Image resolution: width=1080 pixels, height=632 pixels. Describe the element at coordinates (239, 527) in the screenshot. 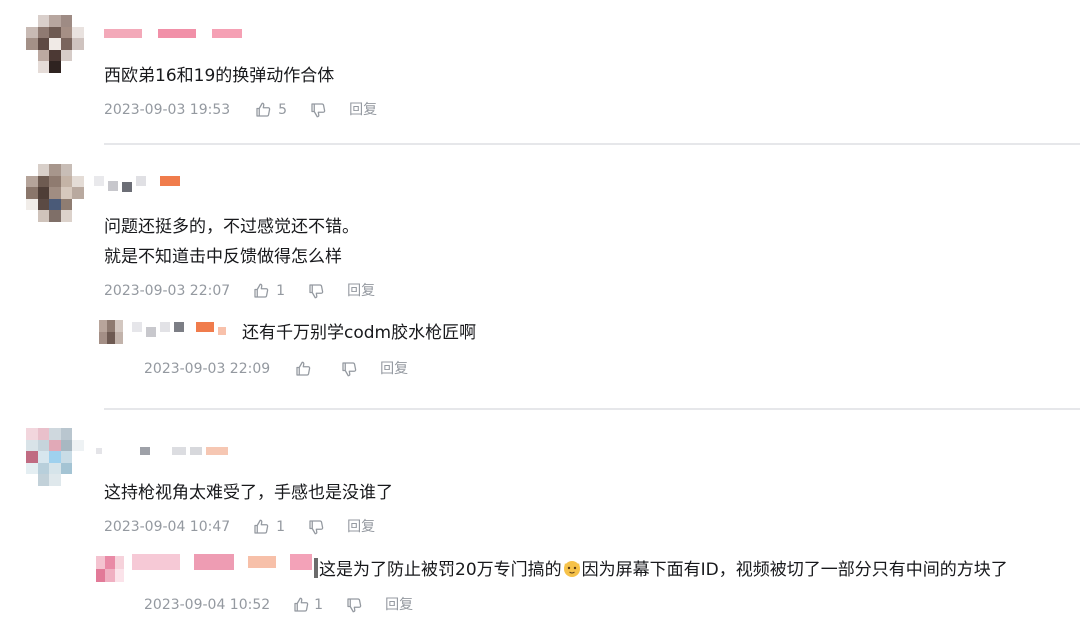

I see `comment-meta: 2023-09-04 10:47 1 回复` at that location.